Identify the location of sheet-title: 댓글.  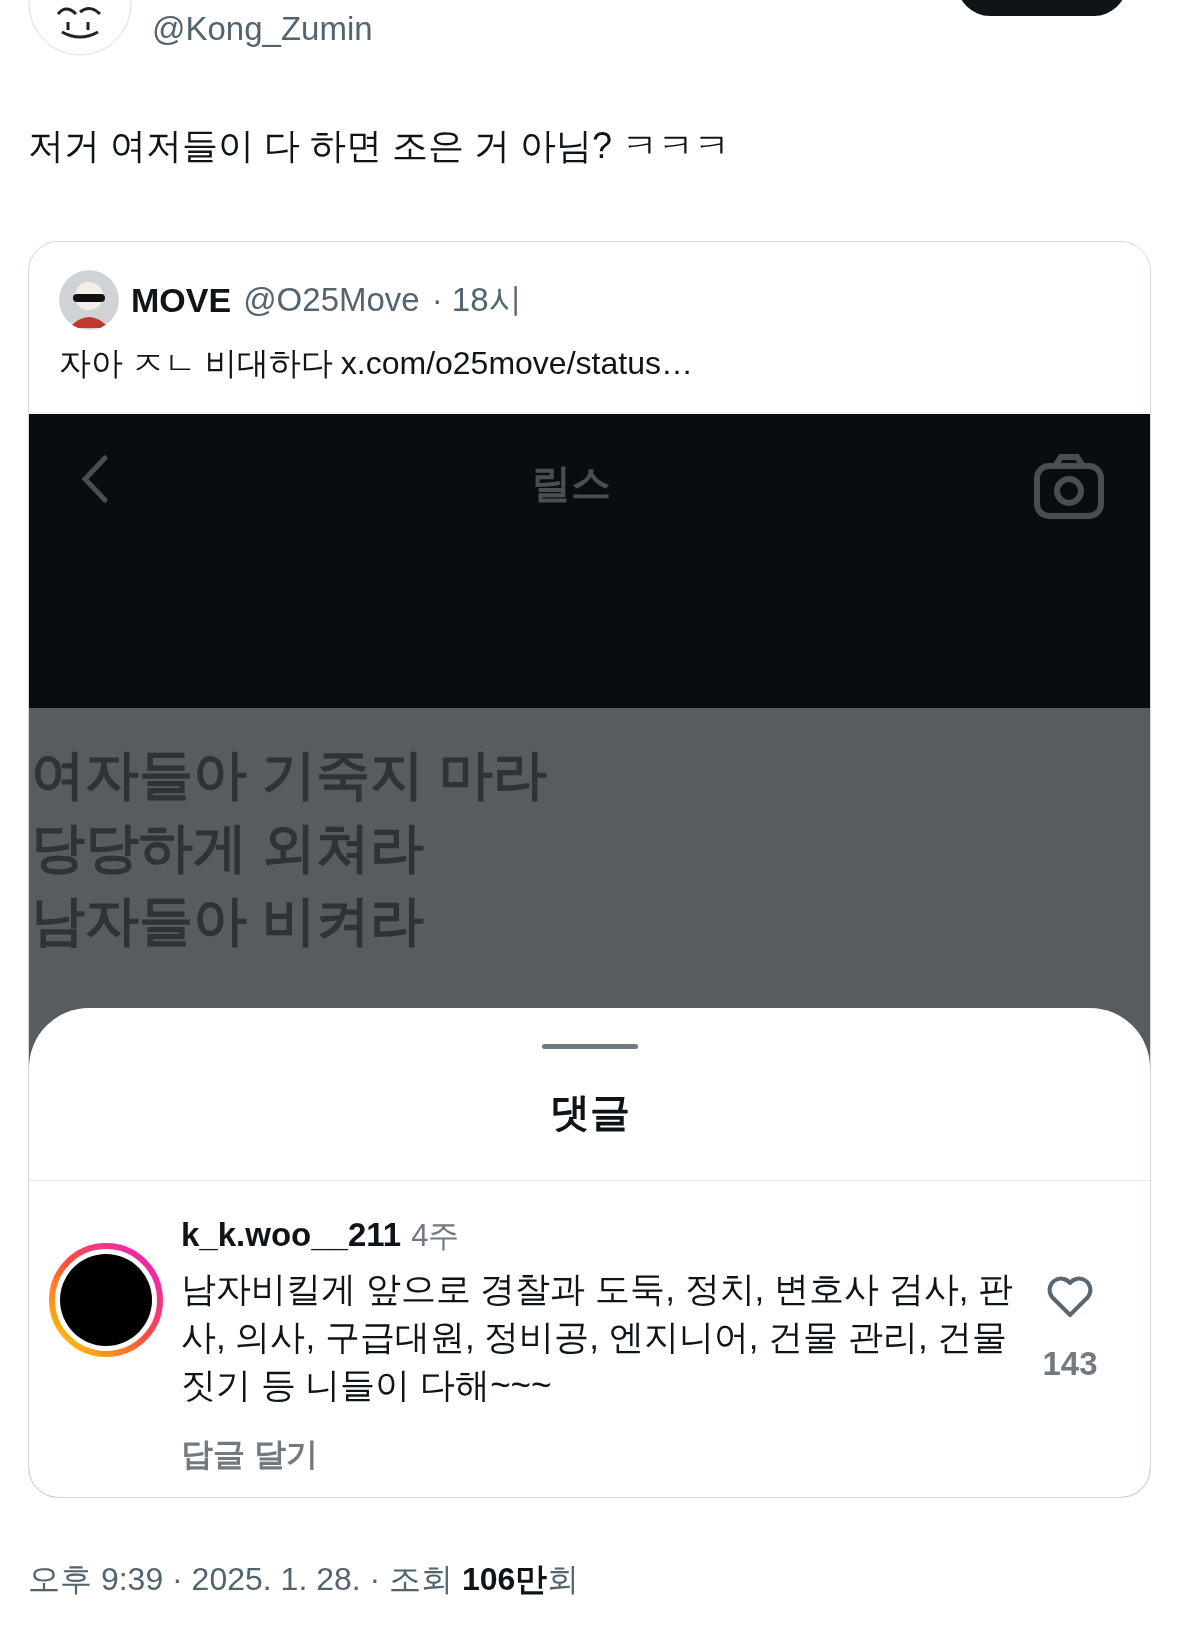
(589, 1133).